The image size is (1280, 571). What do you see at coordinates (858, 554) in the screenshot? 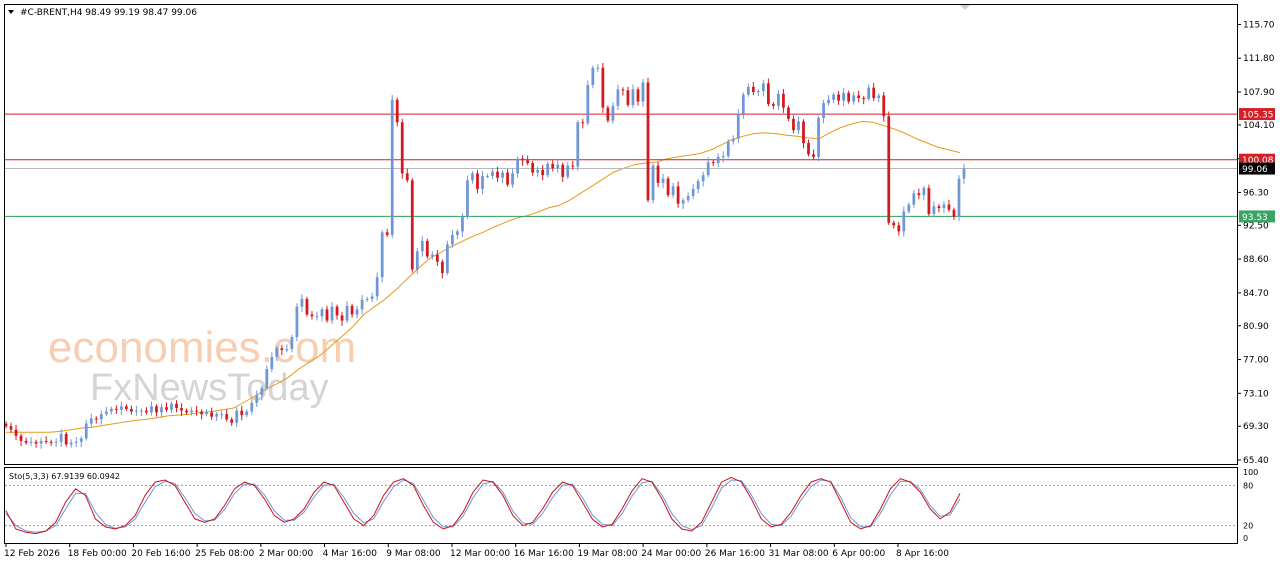
I see `time-tick-label: 6 Apr 00:00` at bounding box center [858, 554].